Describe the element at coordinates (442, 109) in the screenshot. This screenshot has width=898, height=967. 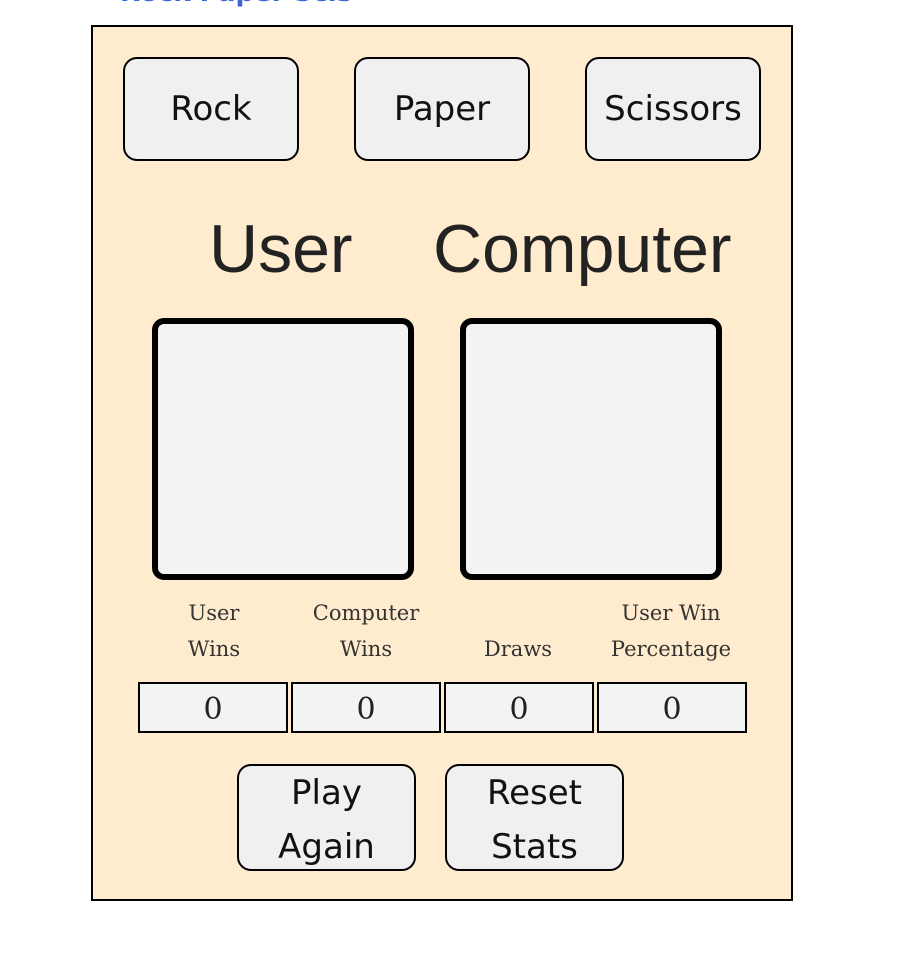
I see `paper-button: Paper` at that location.